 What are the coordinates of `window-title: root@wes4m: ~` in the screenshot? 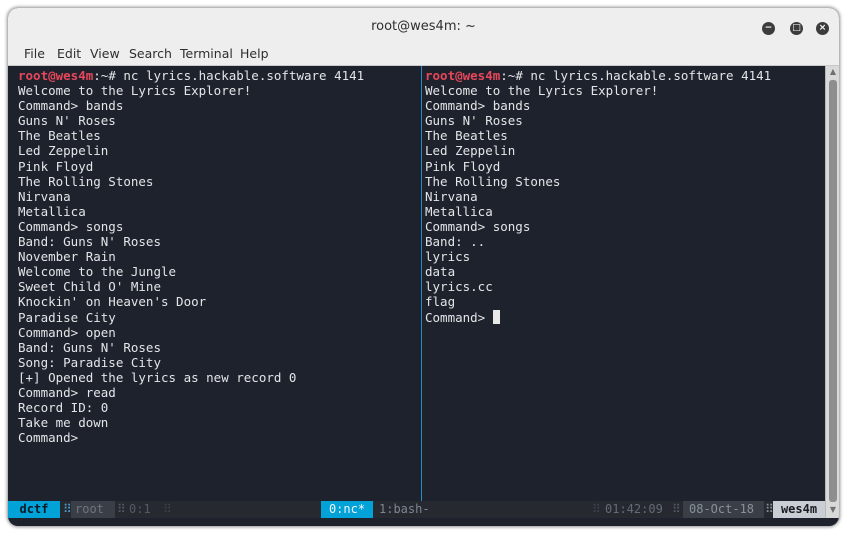 It's located at (423, 26).